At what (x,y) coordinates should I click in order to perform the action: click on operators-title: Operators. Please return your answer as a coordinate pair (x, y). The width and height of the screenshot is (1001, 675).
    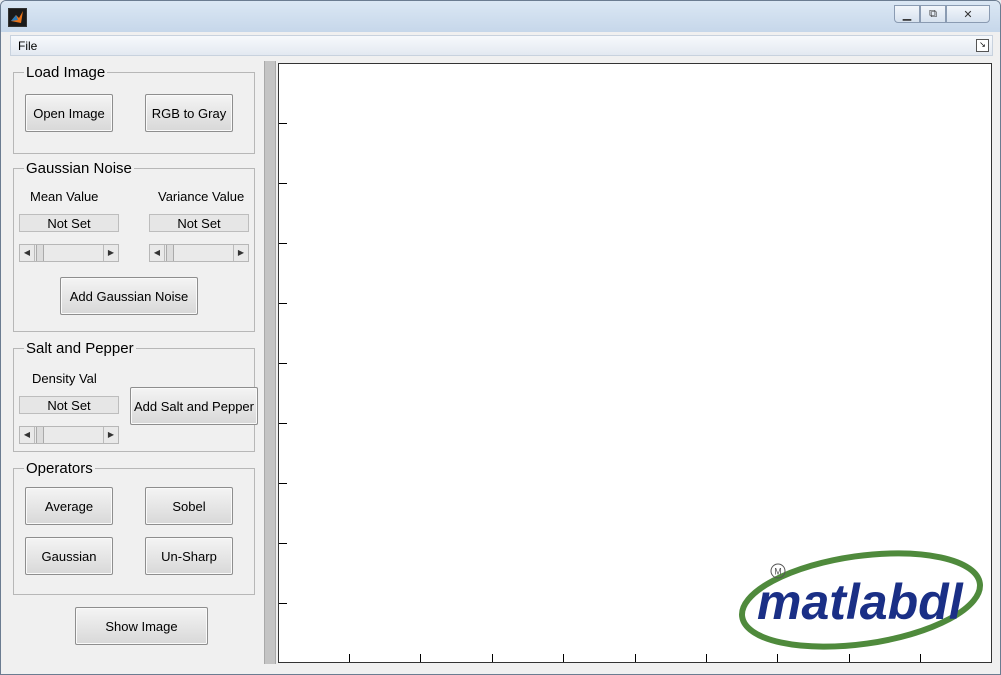
    Looking at the image, I should click on (59, 468).